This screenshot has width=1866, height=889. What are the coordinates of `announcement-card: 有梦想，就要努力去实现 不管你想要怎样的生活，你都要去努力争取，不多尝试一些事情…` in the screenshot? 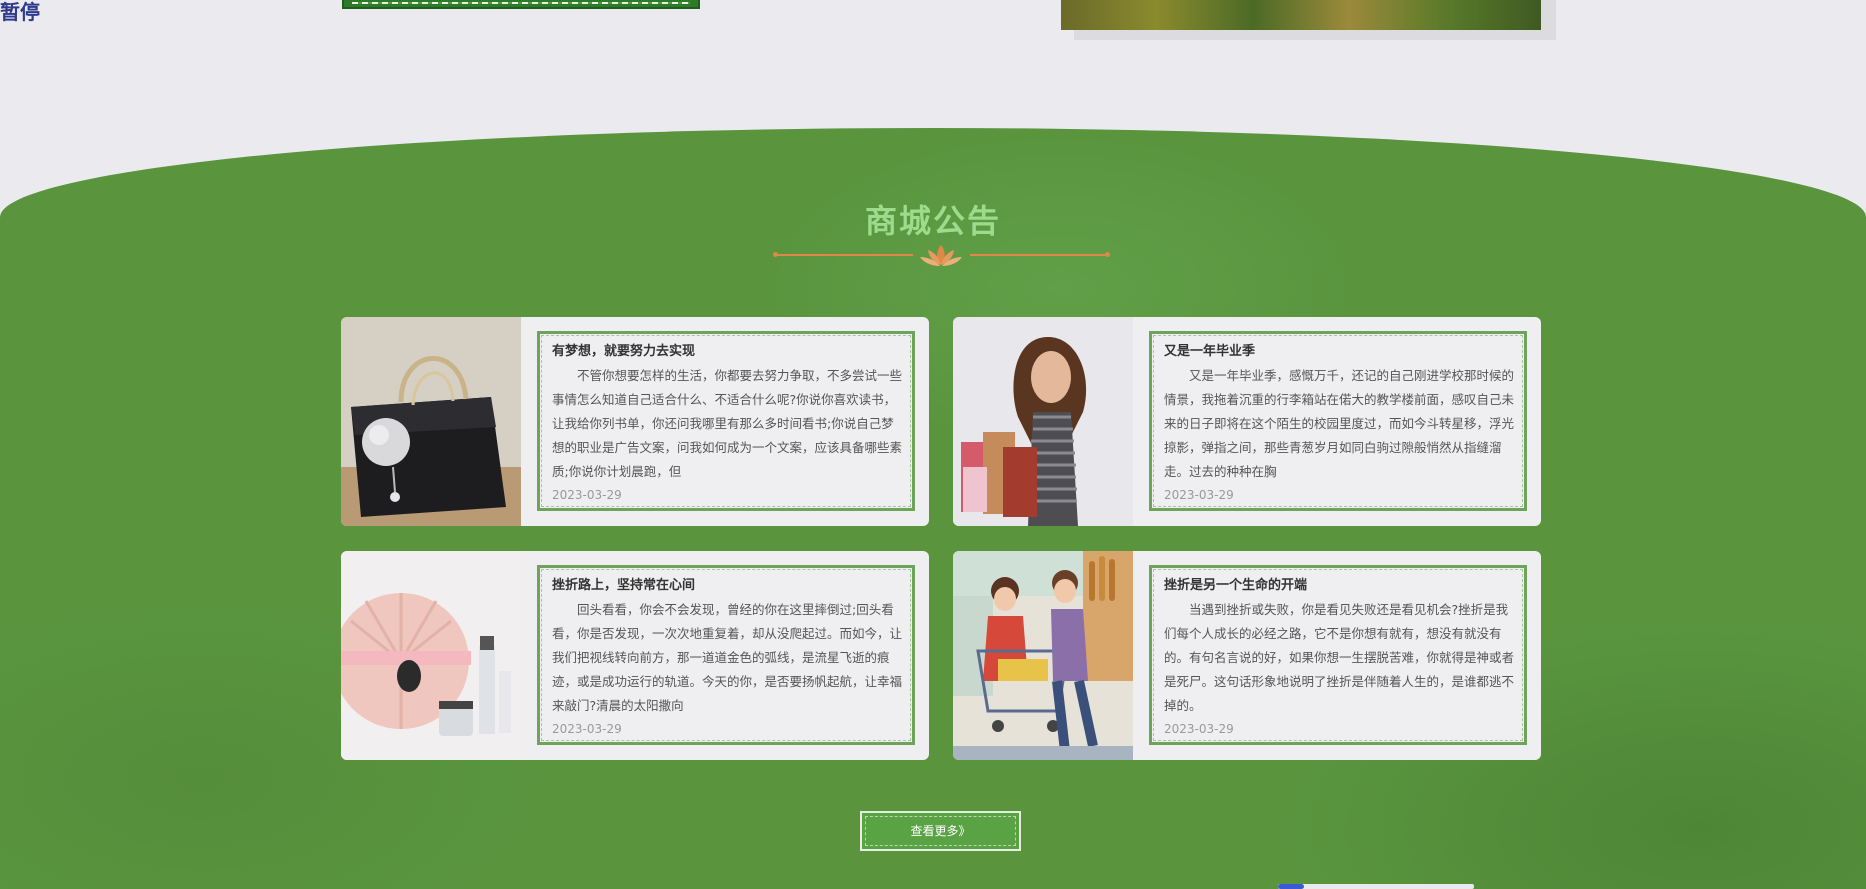 It's located at (635, 421).